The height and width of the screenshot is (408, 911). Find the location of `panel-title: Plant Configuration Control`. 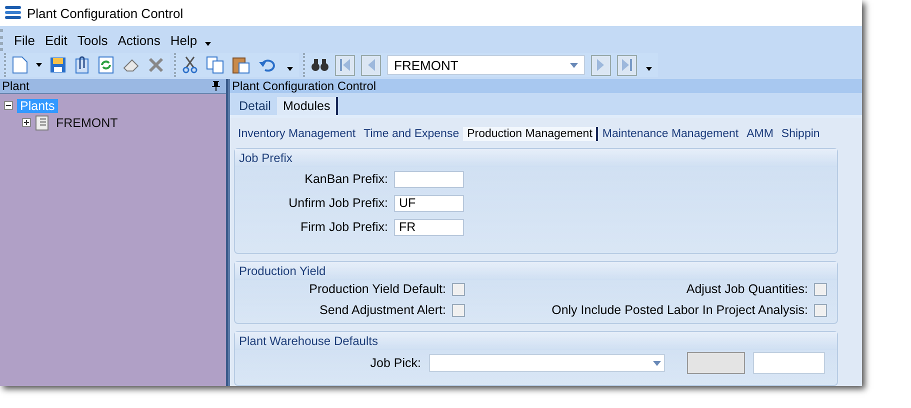

panel-title: Plant Configuration Control is located at coordinates (304, 86).